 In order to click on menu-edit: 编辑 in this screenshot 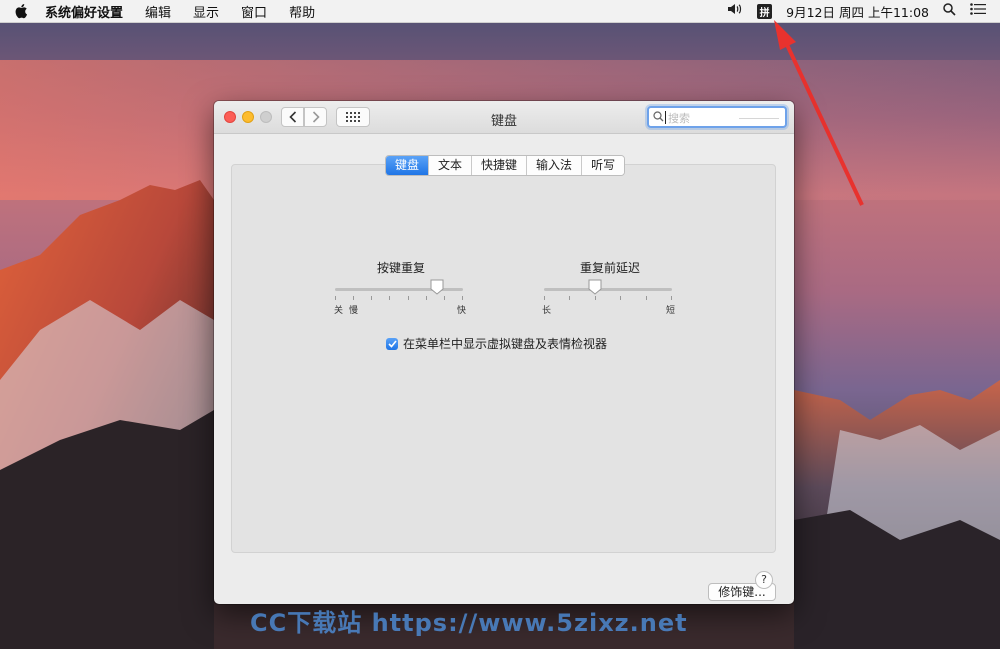, I will do `click(158, 11)`.